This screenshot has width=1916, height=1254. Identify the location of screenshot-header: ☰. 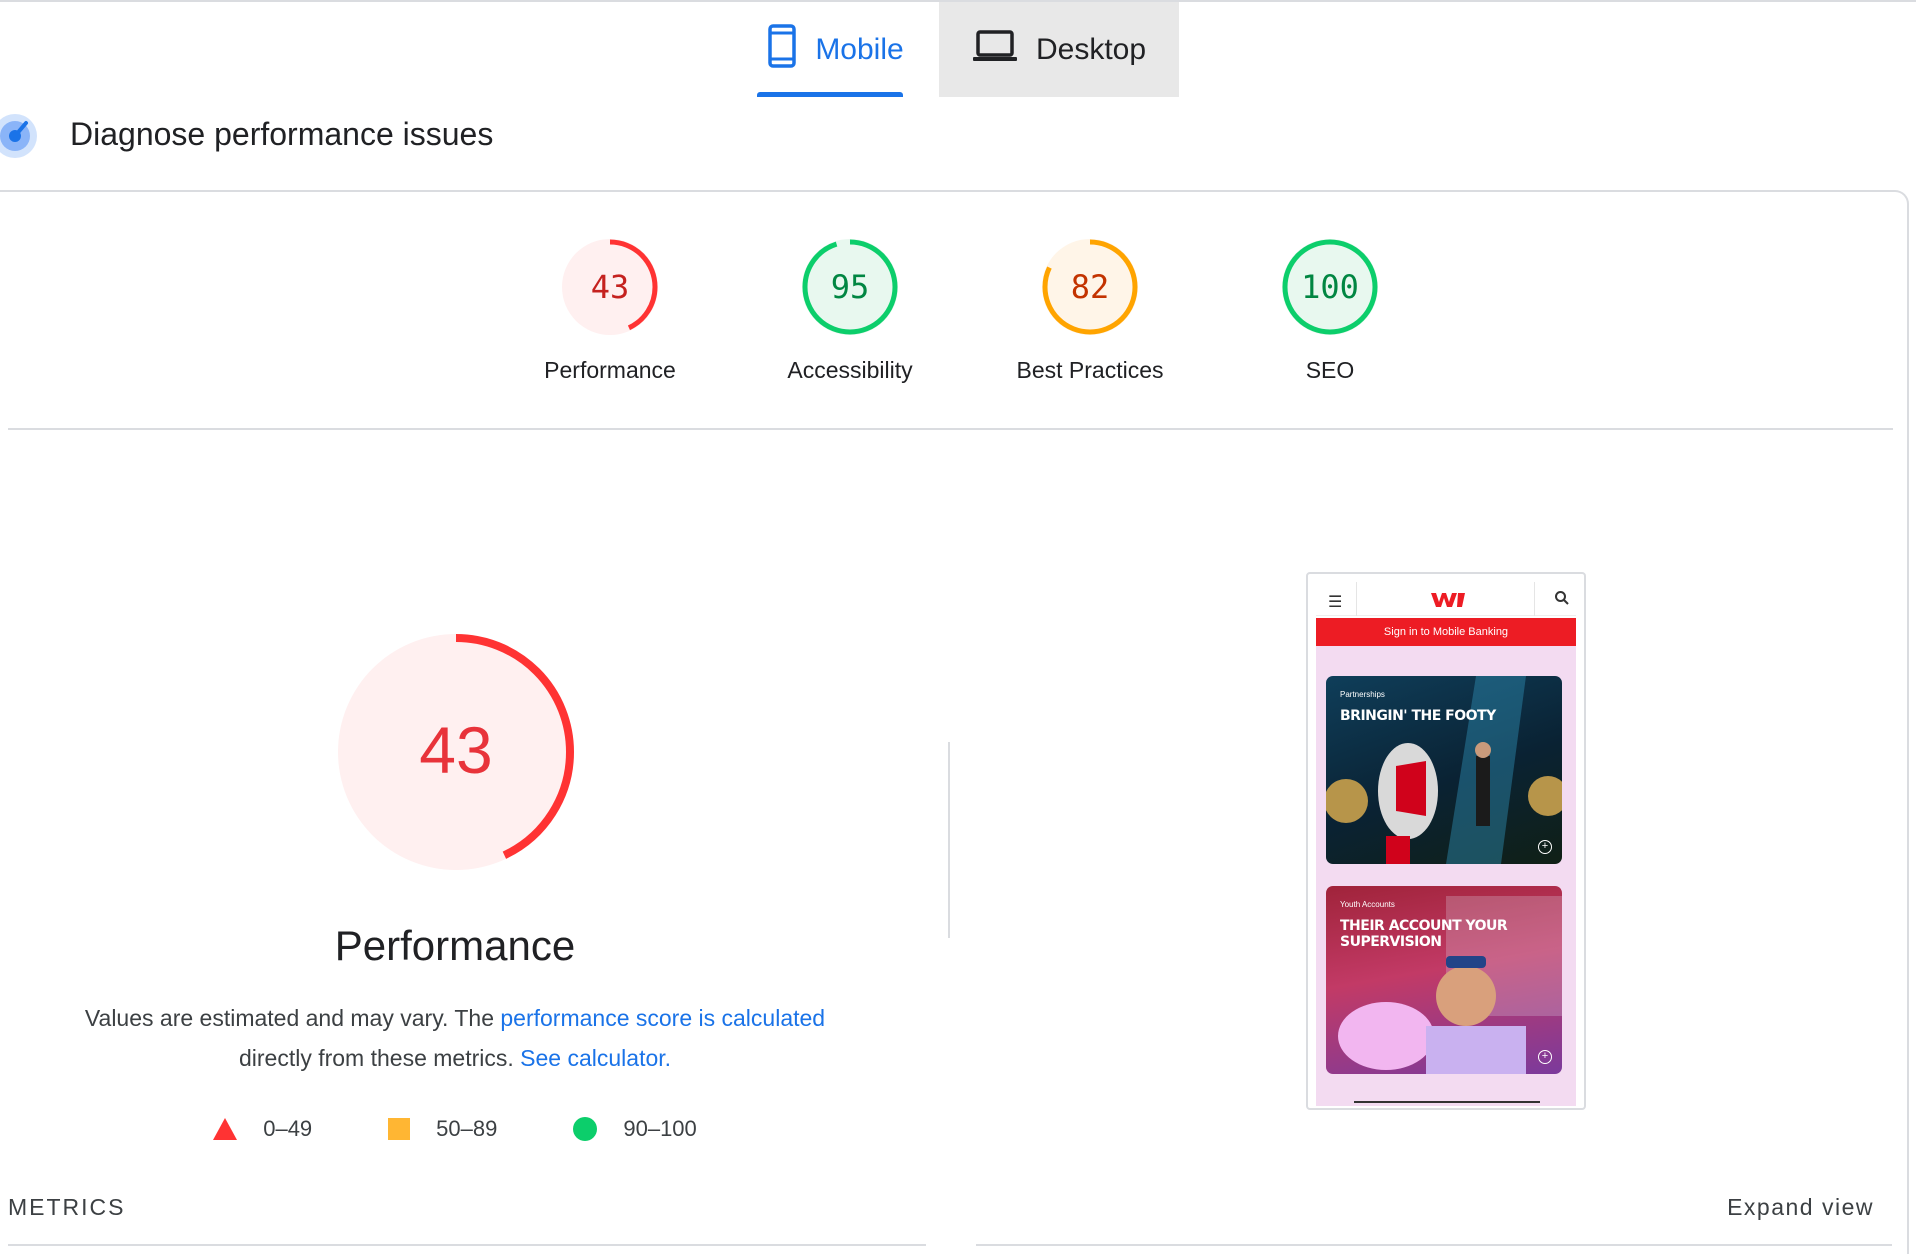
(1446, 599).